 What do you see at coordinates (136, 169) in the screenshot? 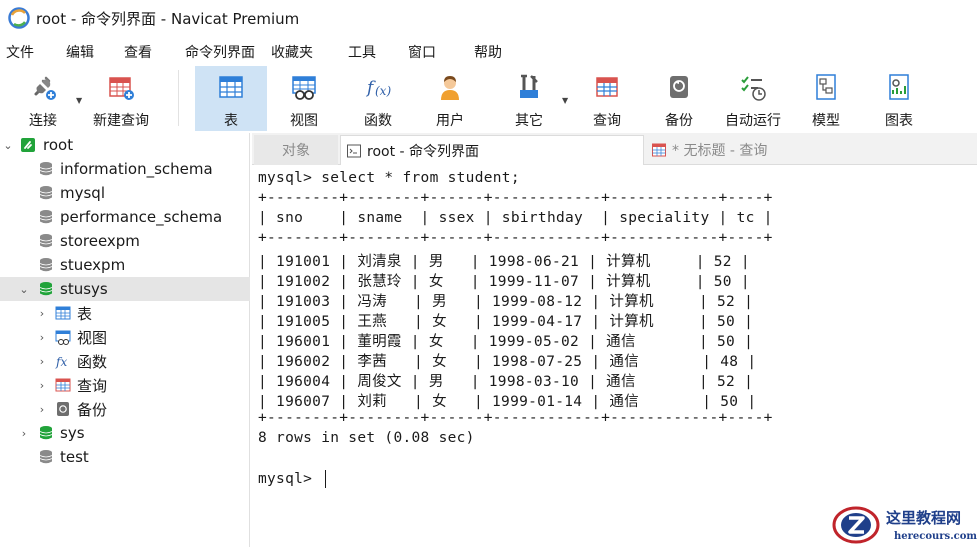
I see `tree-db-label: information_schema` at bounding box center [136, 169].